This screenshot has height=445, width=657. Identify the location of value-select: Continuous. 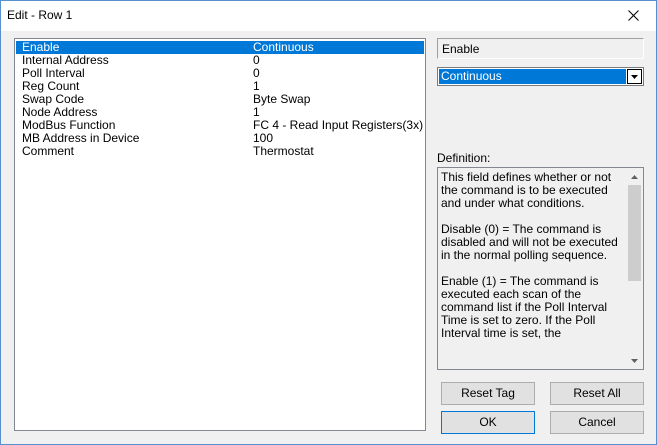
(540, 76).